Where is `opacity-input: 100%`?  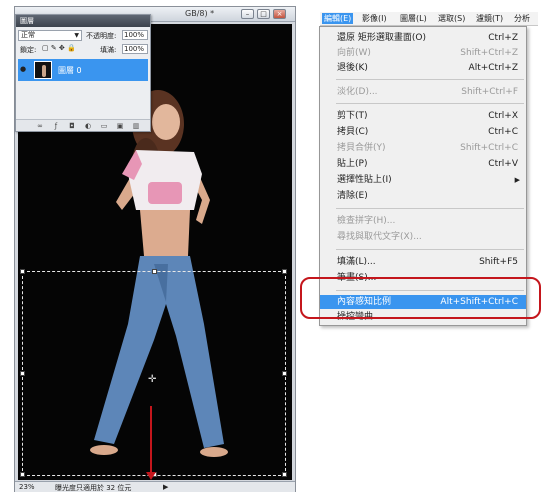
opacity-input: 100% is located at coordinates (135, 35).